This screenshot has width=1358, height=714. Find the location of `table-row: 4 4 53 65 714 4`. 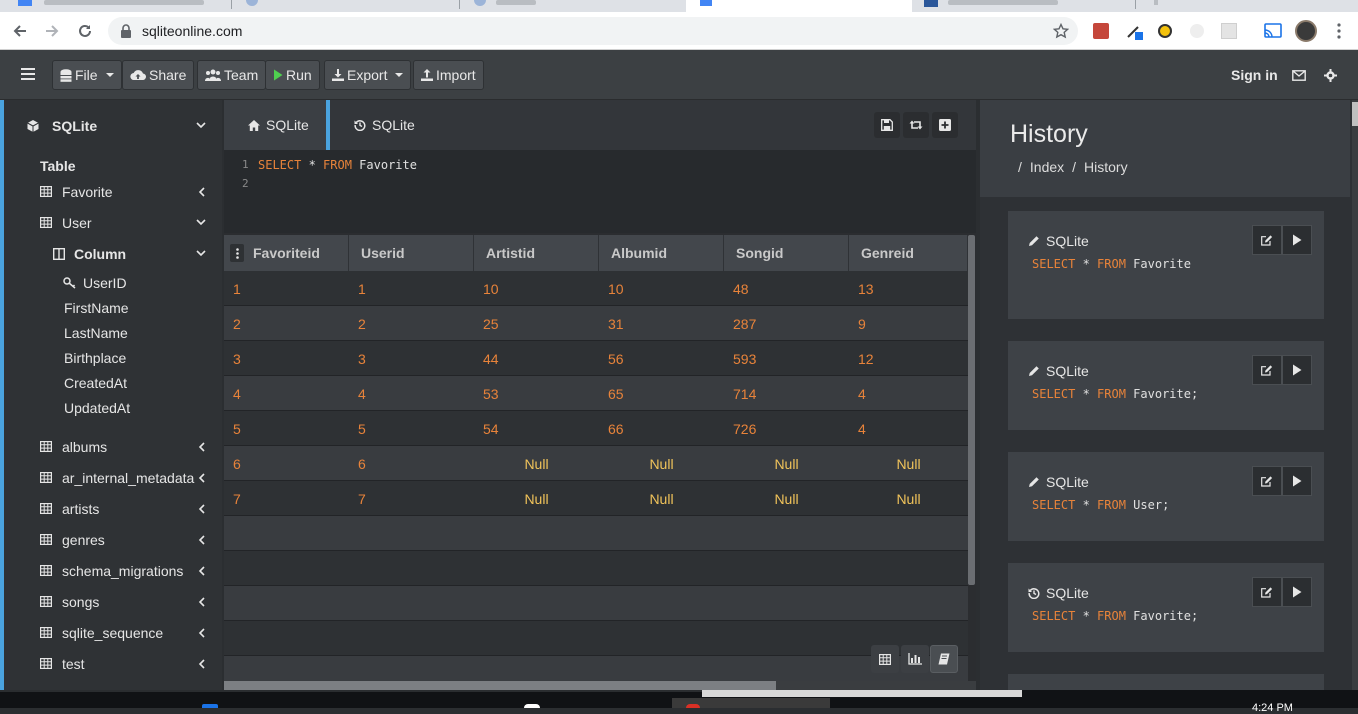

table-row: 4 4 53 65 714 4 is located at coordinates (596, 393).